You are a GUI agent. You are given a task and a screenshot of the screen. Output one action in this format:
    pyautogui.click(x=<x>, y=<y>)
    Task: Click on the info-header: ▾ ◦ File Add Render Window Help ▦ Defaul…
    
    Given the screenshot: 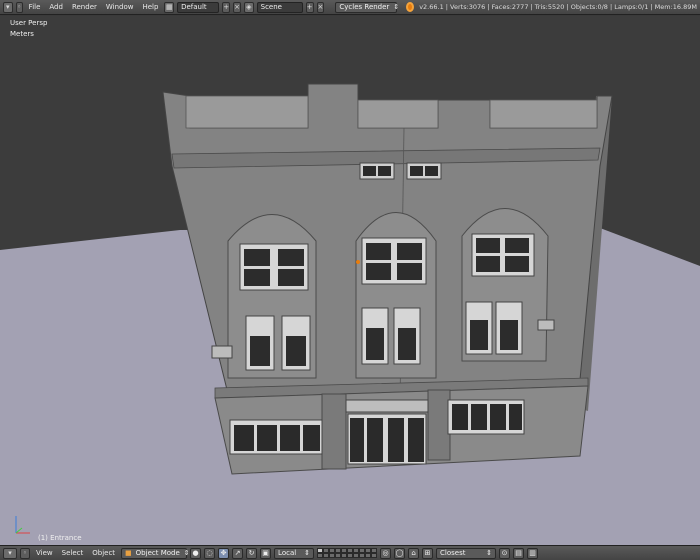 What is the action you would take?
    pyautogui.click(x=350, y=7)
    